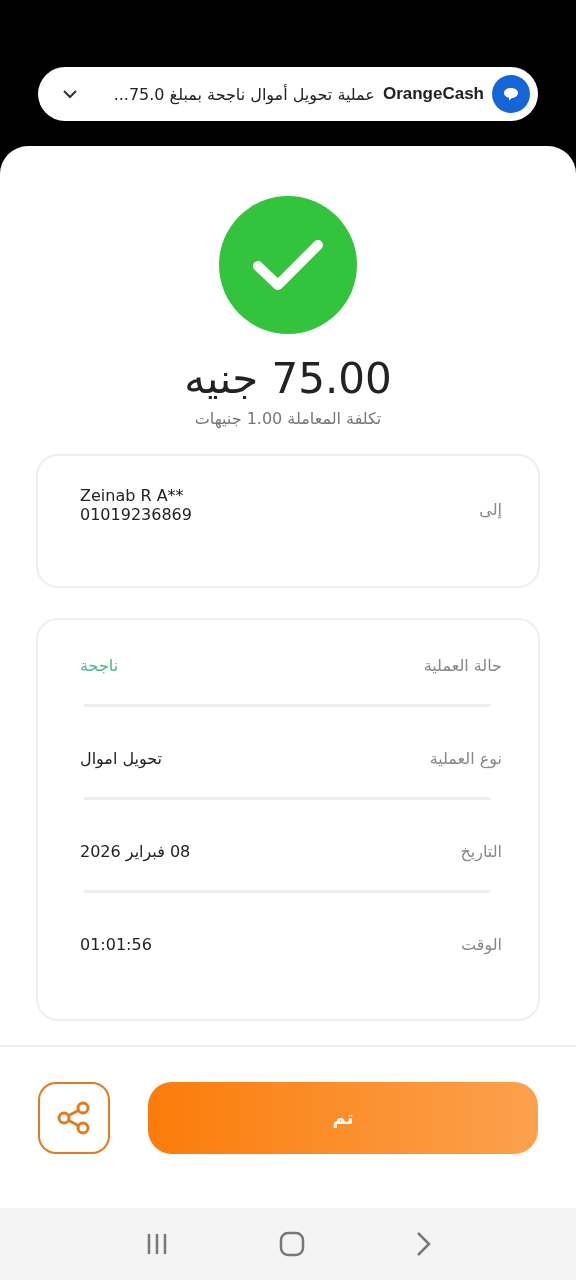  I want to click on detail-label: الوقت, so click(481, 944).